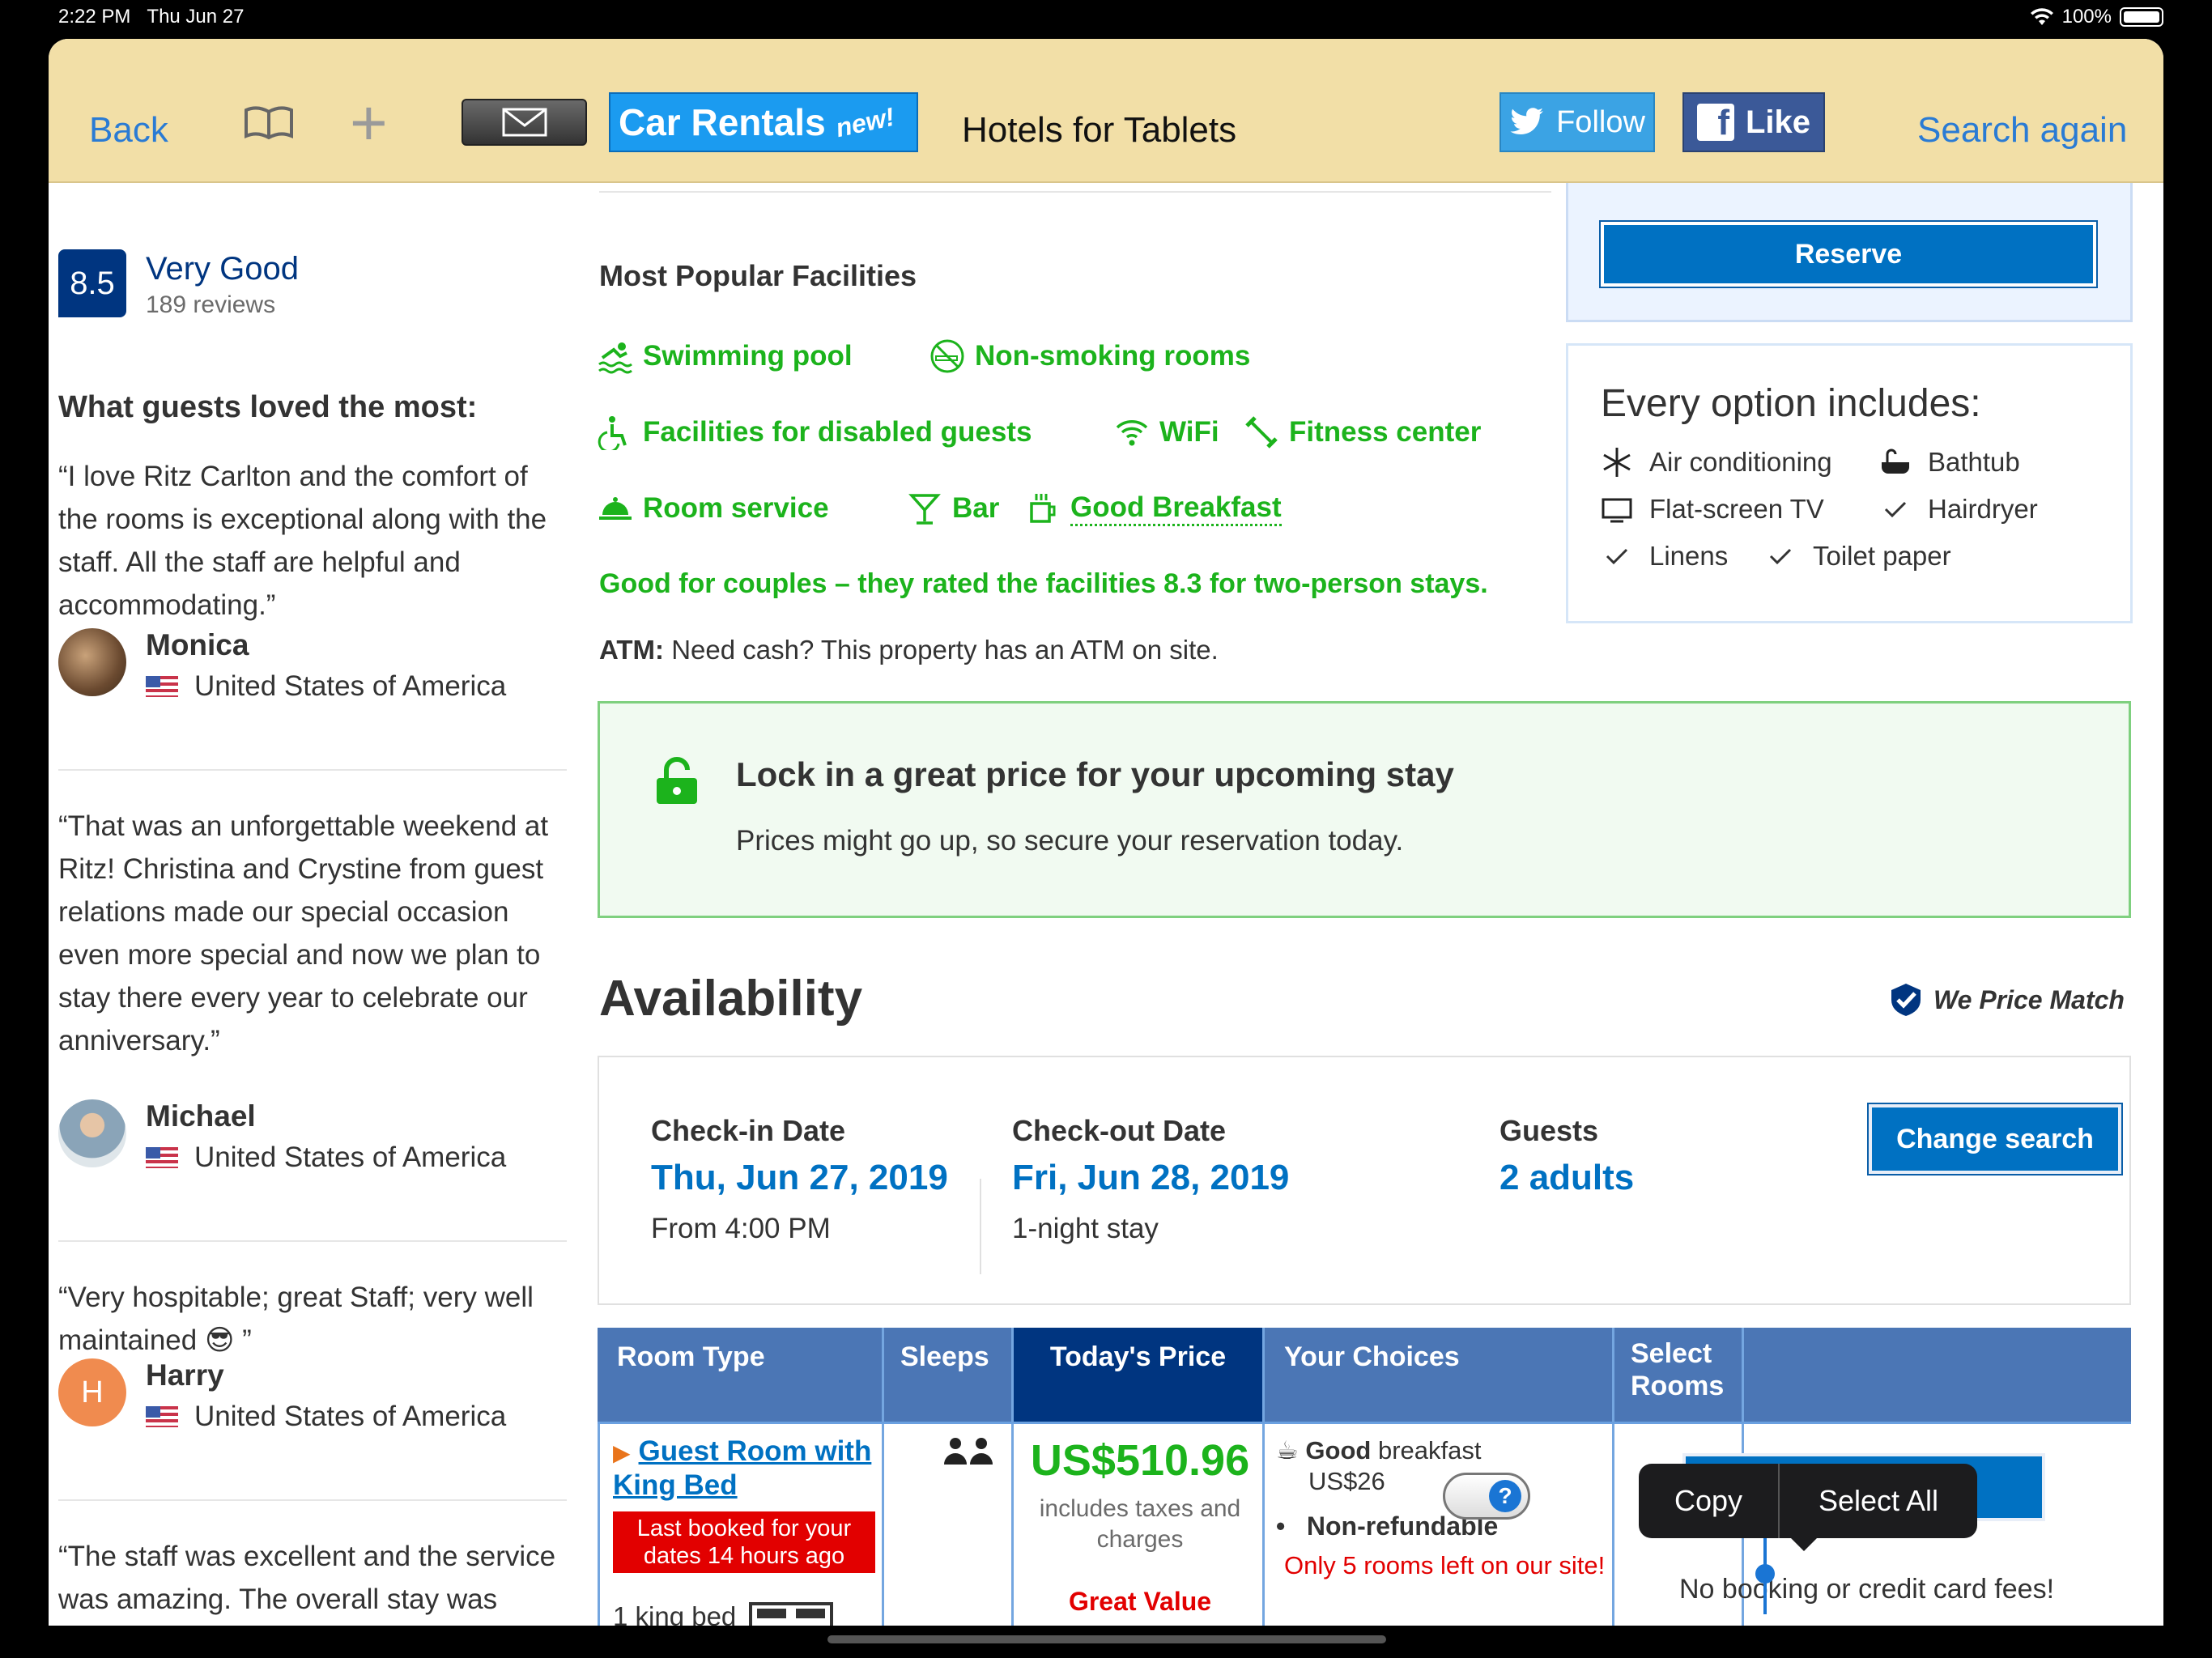 The width and height of the screenshot is (2212, 1658). Describe the element at coordinates (1106, 18) in the screenshot. I see `status-bar: 2:22 PM Thu Jun 27 100%` at that location.